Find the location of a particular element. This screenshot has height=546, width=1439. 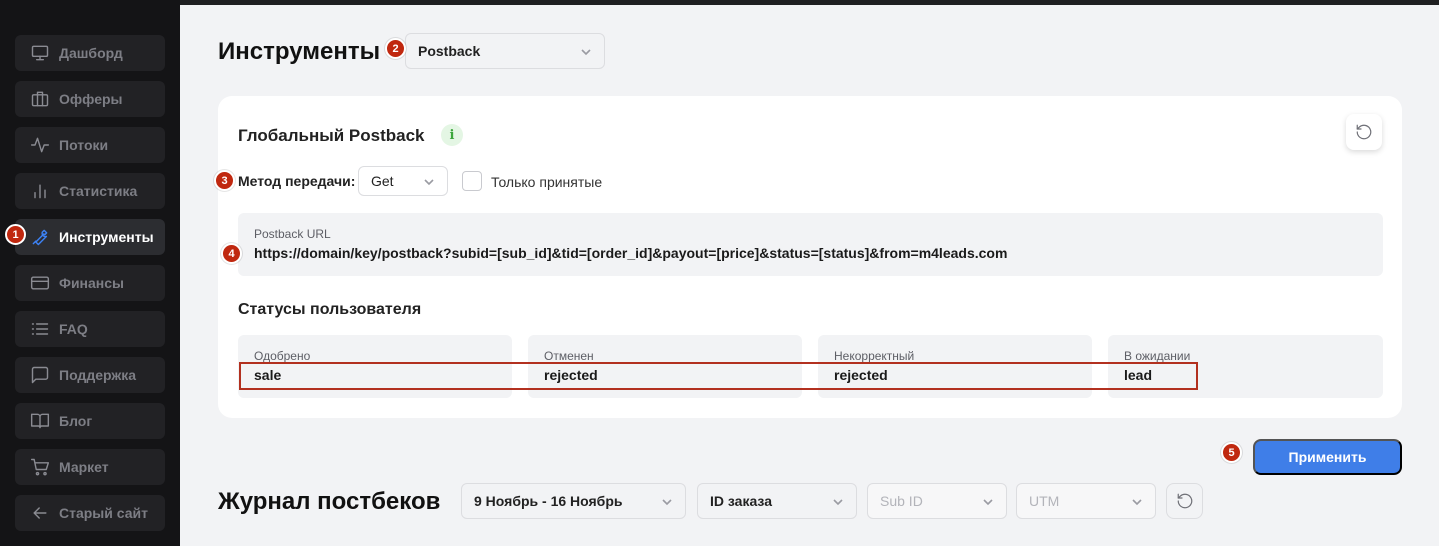

sidebar-item-label: Потоки is located at coordinates (84, 145).